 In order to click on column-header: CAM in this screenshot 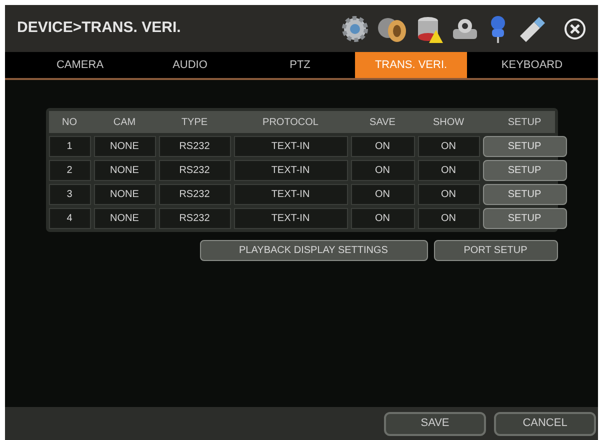, I will do `click(124, 123)`.